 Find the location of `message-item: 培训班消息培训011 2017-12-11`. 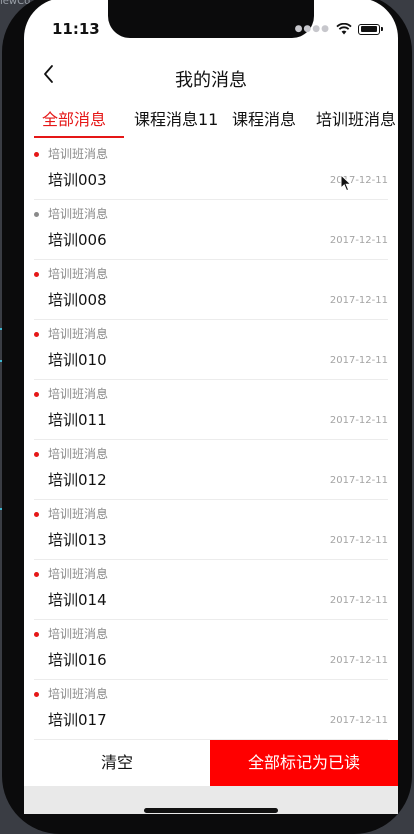

message-item: 培训班消息培训011 2017-12-11 is located at coordinates (211, 410).